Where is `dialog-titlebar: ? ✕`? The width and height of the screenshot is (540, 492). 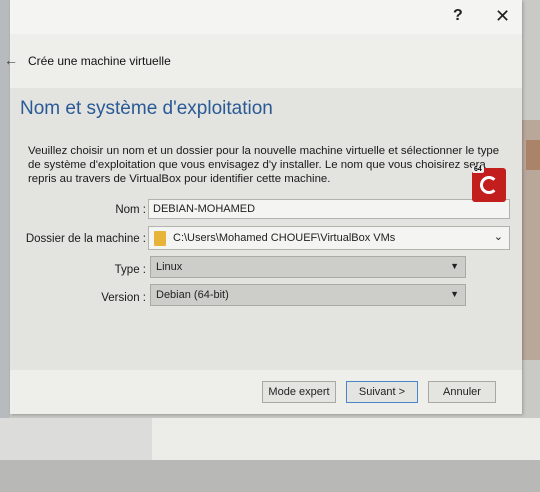
dialog-titlebar: ? ✕ is located at coordinates (266, 17).